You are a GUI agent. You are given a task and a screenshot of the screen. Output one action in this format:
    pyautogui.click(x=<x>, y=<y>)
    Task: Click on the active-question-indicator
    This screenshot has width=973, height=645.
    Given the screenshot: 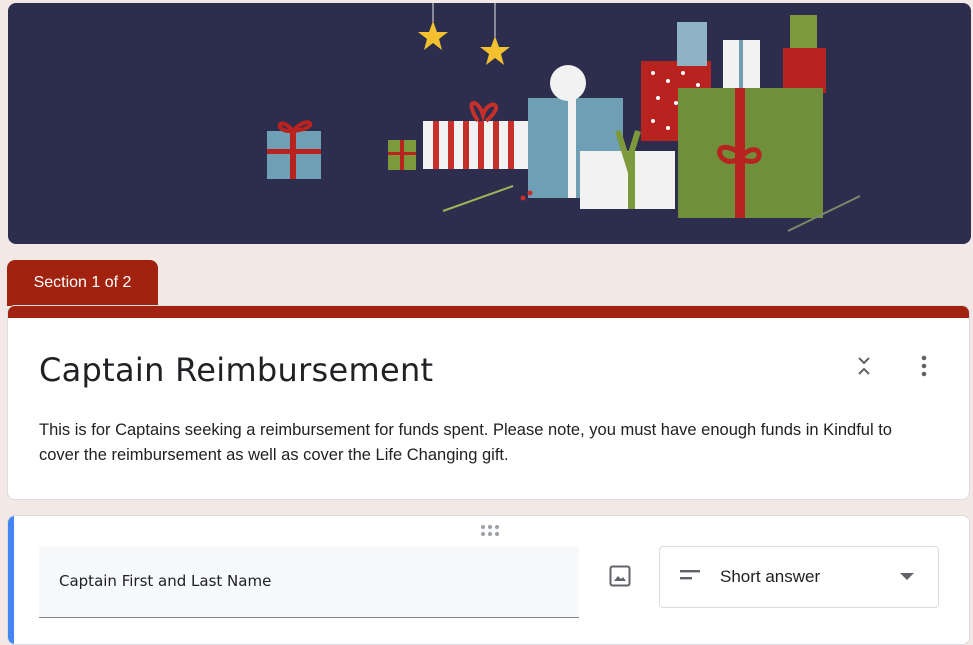 What is the action you would take?
    pyautogui.click(x=11, y=580)
    